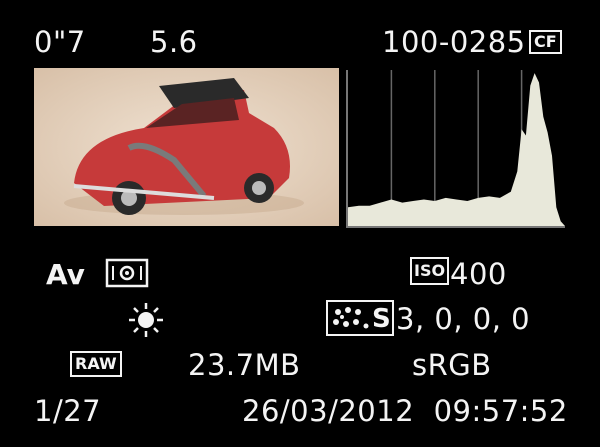 This screenshot has width=600, height=447. I want to click on shutter-speed: 0"7, so click(60, 42).